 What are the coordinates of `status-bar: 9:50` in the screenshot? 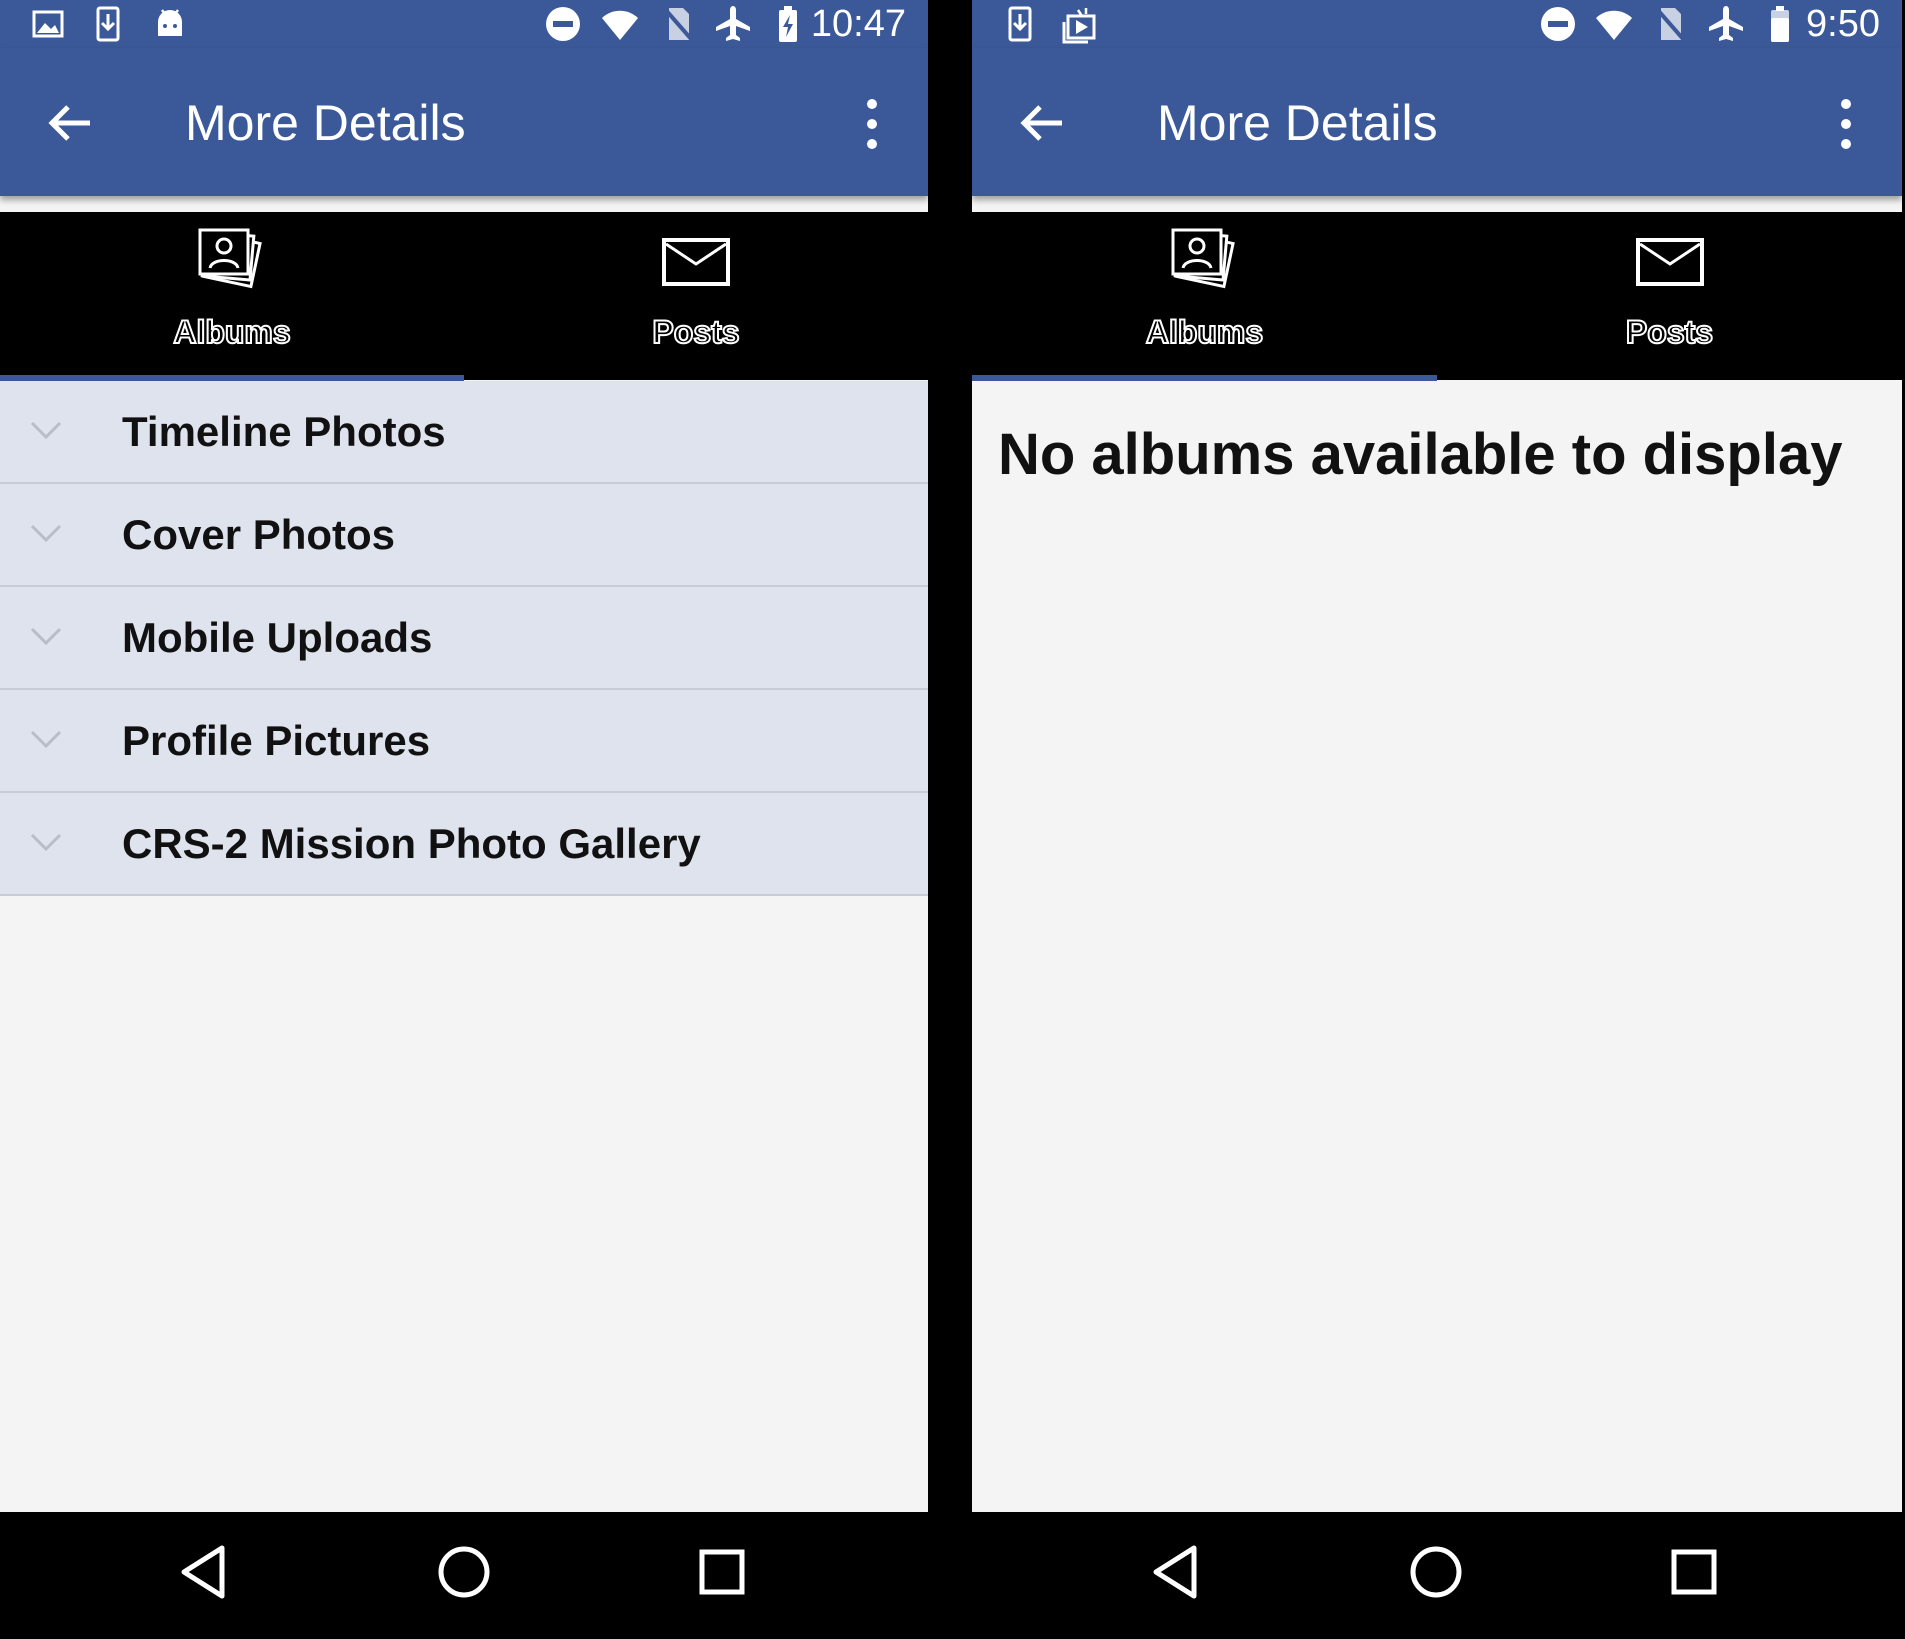 It's located at (1437, 24).